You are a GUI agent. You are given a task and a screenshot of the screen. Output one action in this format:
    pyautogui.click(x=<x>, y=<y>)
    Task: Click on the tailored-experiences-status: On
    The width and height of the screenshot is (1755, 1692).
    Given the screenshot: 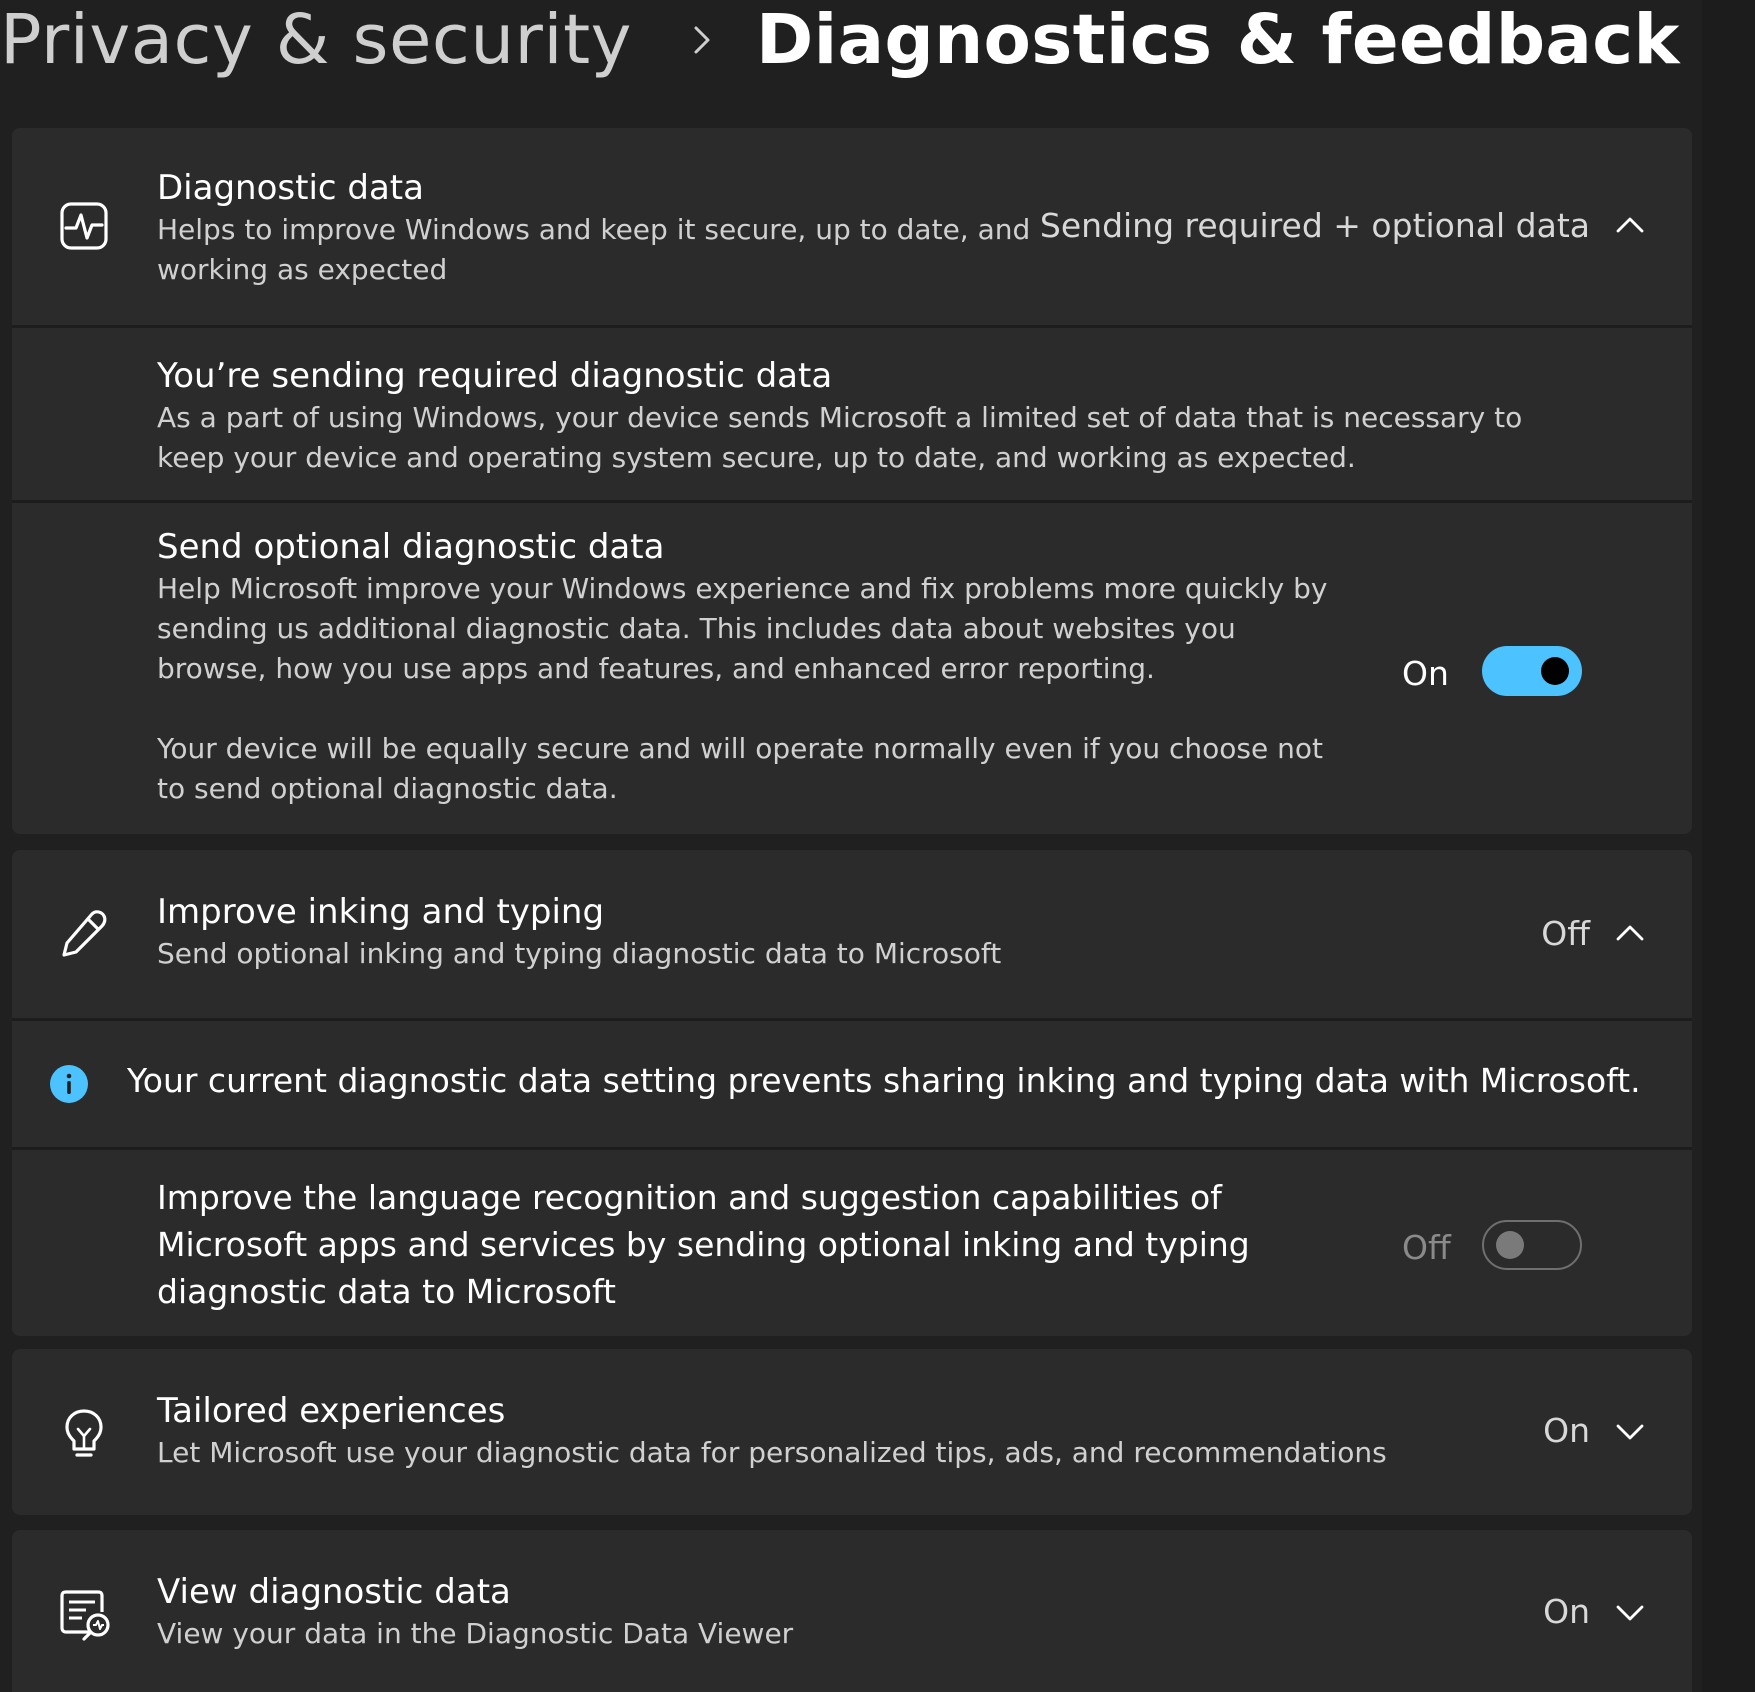 What is the action you would take?
    pyautogui.click(x=1566, y=1430)
    